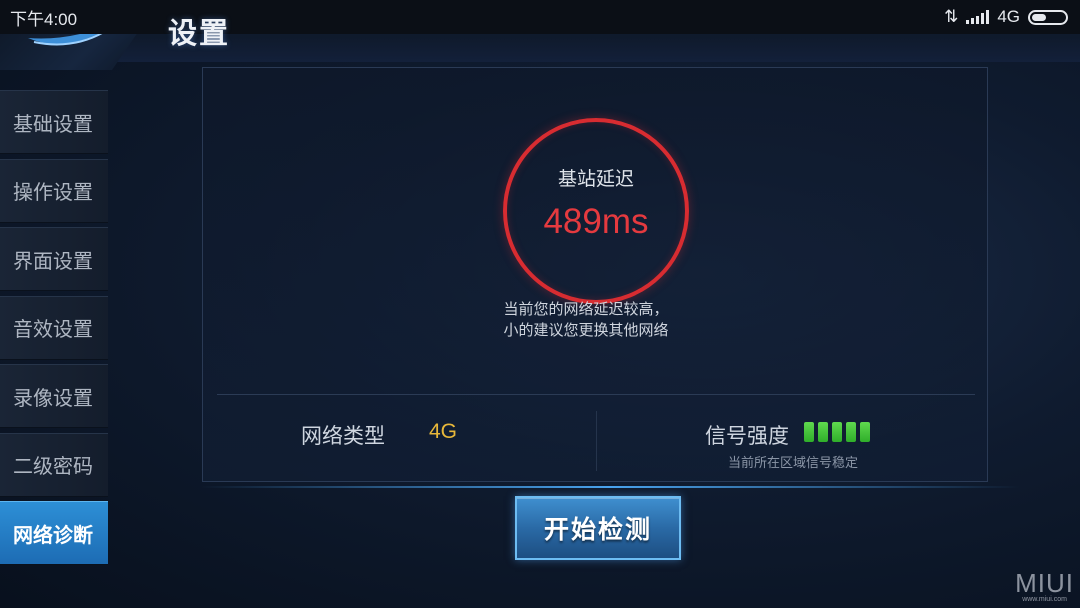  What do you see at coordinates (595, 179) in the screenshot?
I see `latency-label: 基站延迟` at bounding box center [595, 179].